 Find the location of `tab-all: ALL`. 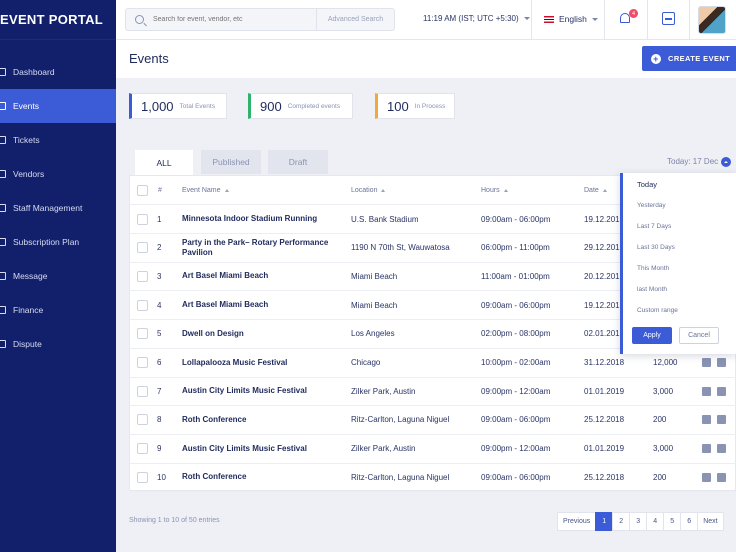

tab-all: ALL is located at coordinates (164, 162).